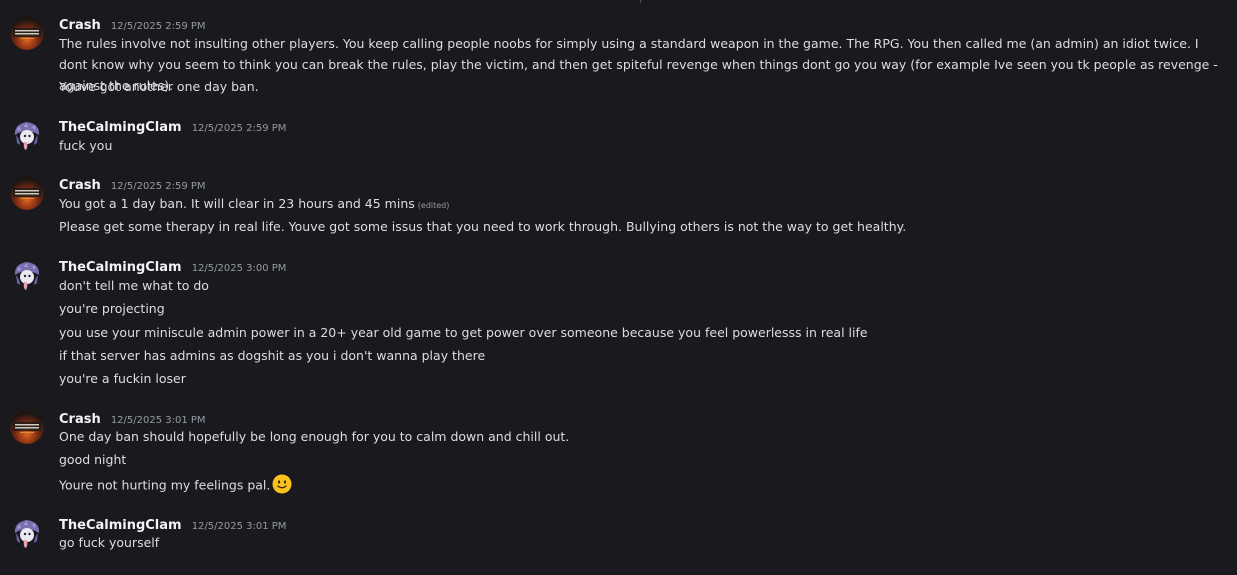 Image resolution: width=1237 pixels, height=575 pixels. I want to click on message-text: go fuck yourself, so click(109, 542).